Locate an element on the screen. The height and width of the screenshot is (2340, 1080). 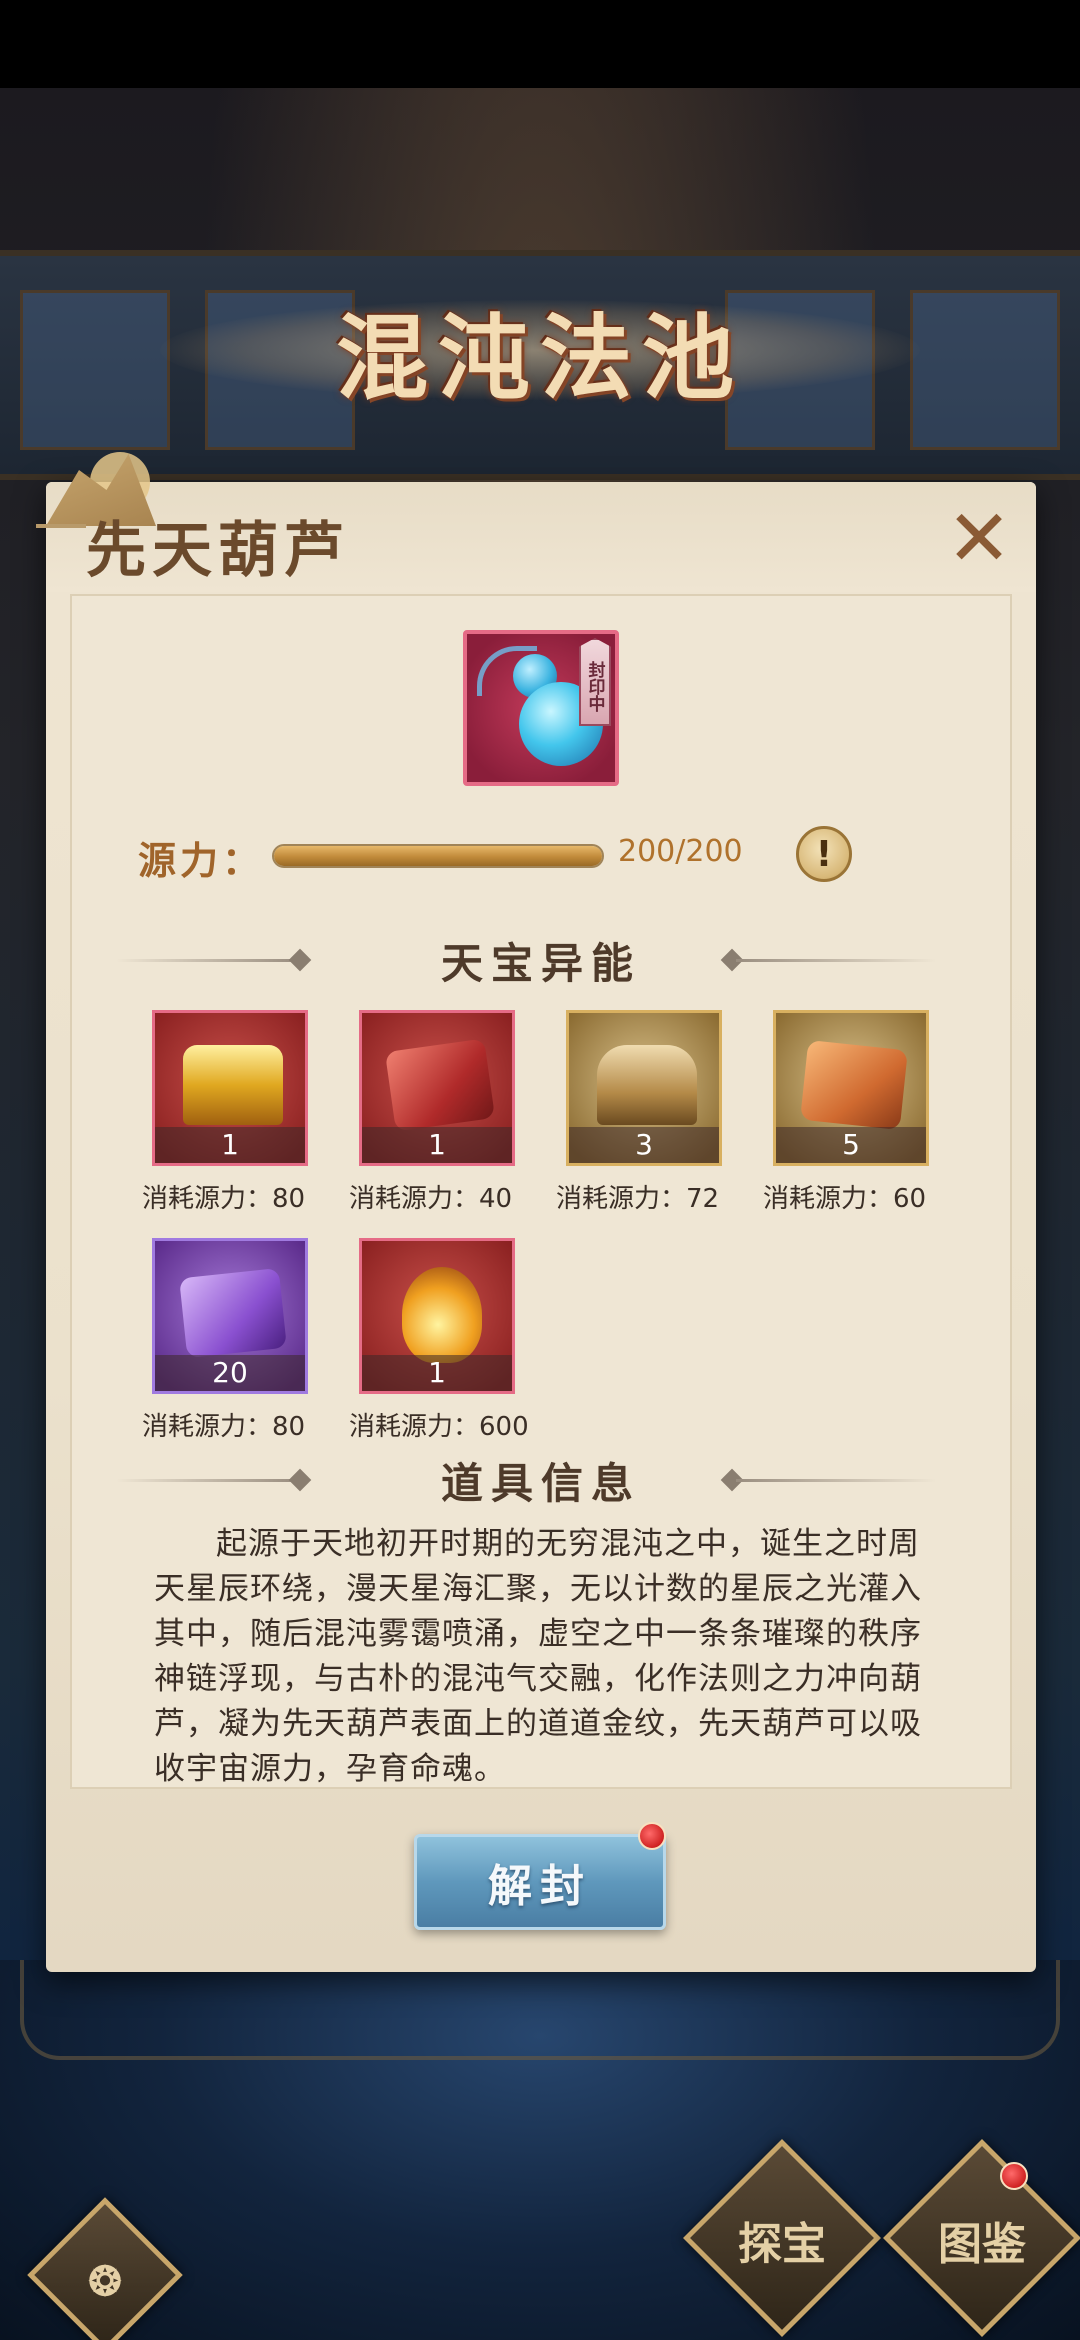
unseal-button: 解封 is located at coordinates (540, 1882).